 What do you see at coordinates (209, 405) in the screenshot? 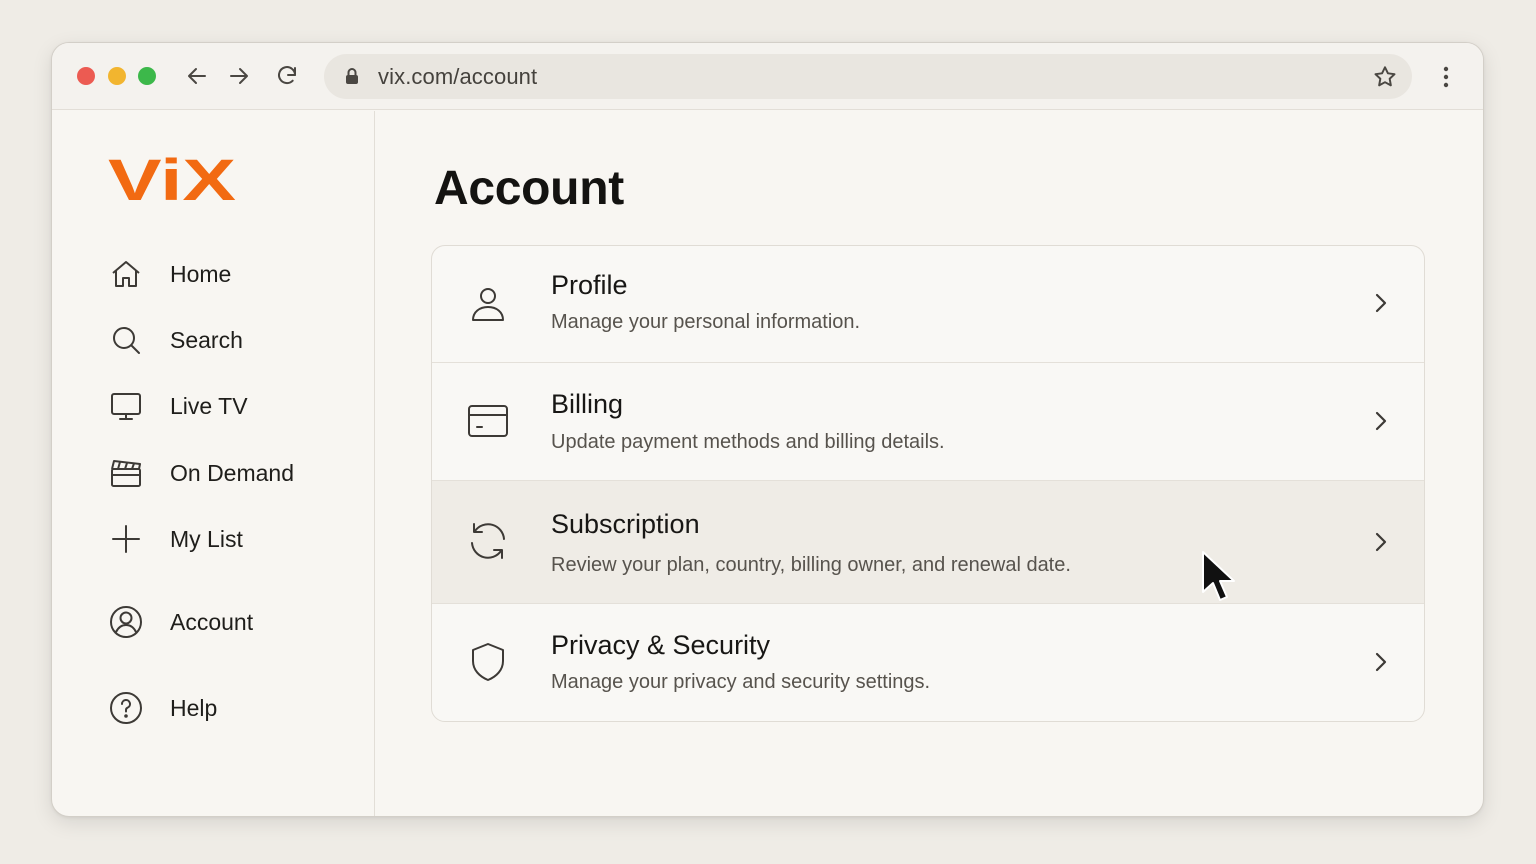
I see `sidebar-item-label: Live TV` at bounding box center [209, 405].